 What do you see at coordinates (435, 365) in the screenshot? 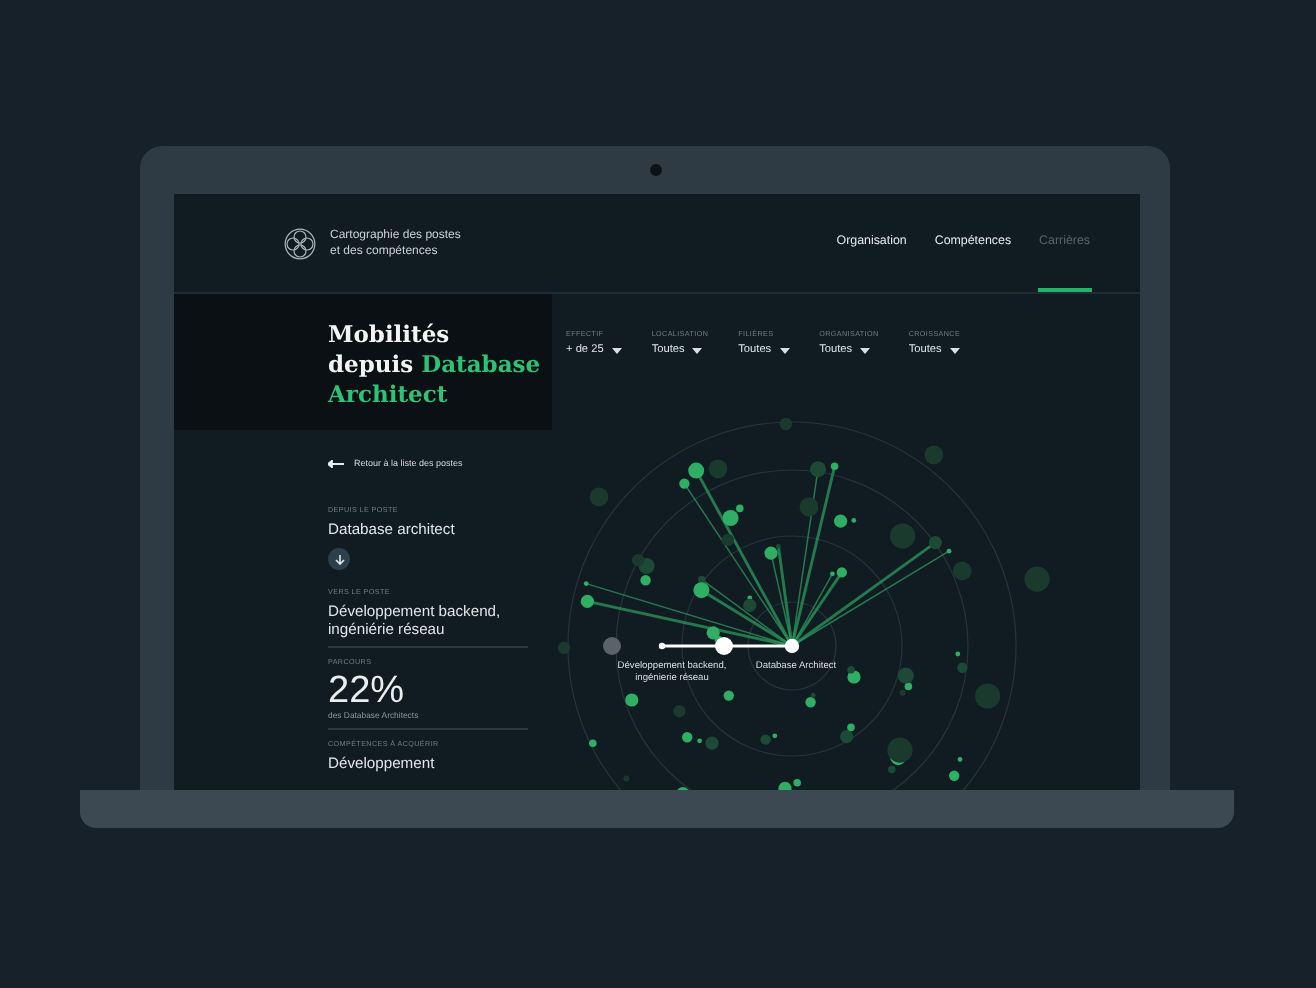
I see `page-heading: Mobilités depuis Database Architect` at bounding box center [435, 365].